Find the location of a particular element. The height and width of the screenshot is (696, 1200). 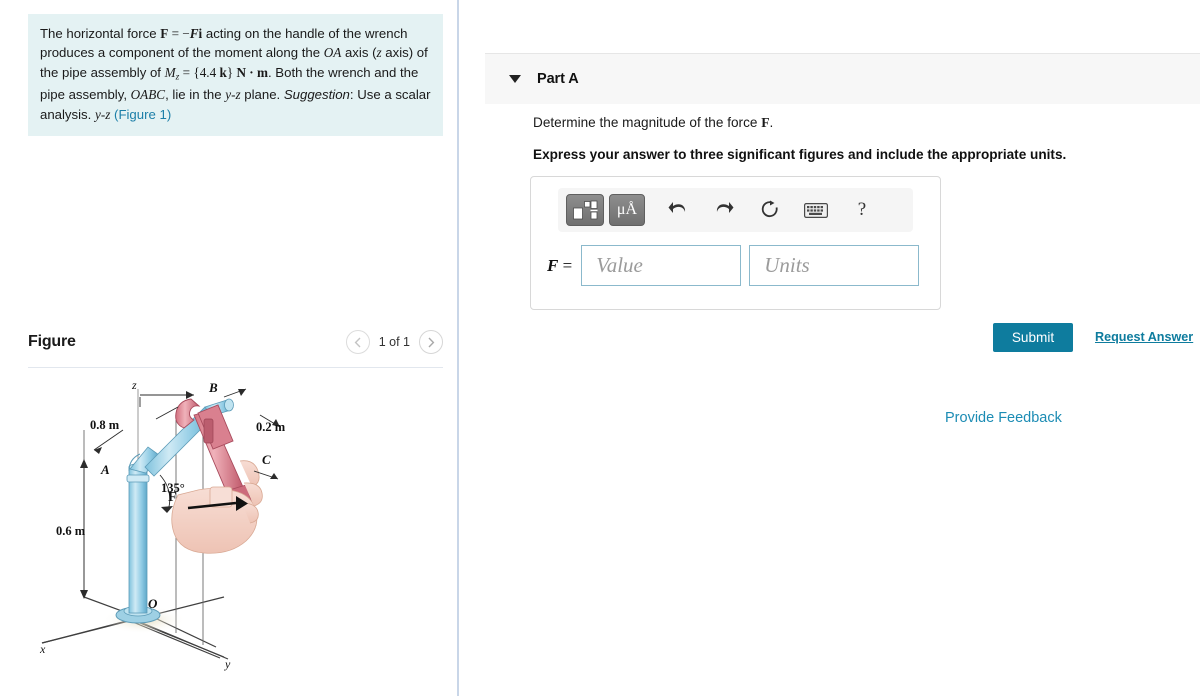

moment-symbol: M is located at coordinates (170, 72).